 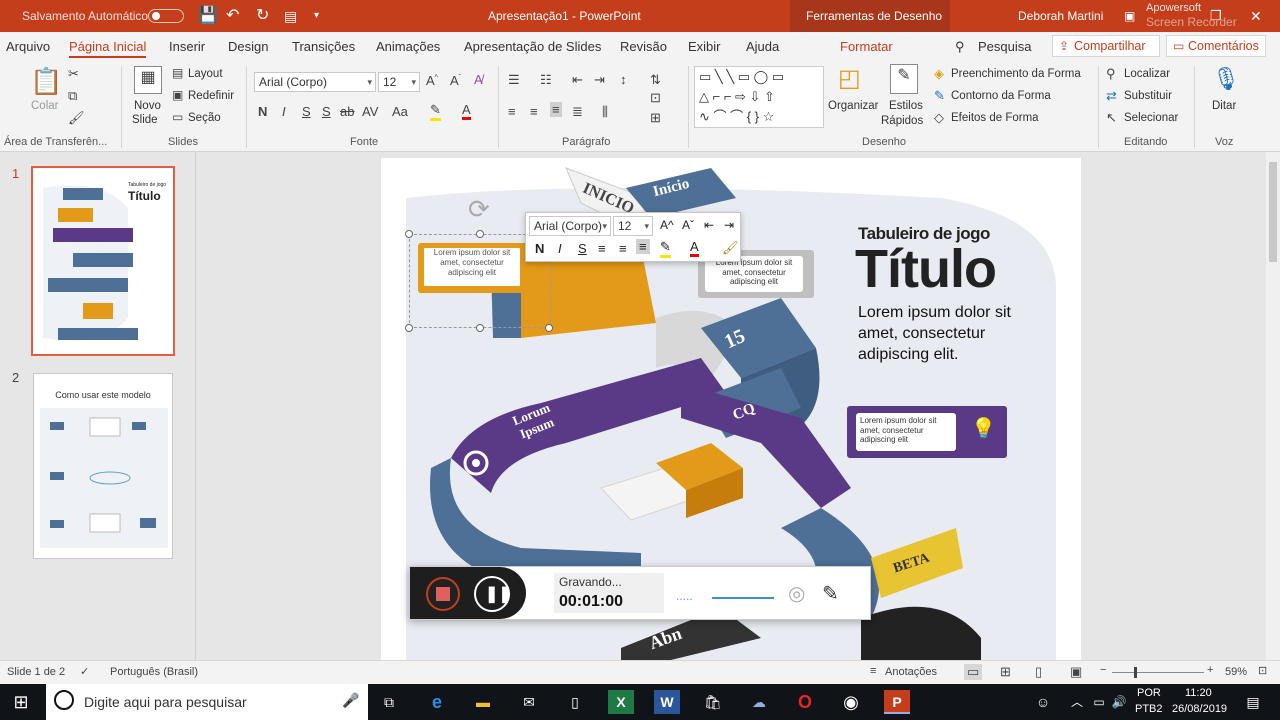 What do you see at coordinates (1111, 74) in the screenshot?
I see `find-icon: ⚲` at bounding box center [1111, 74].